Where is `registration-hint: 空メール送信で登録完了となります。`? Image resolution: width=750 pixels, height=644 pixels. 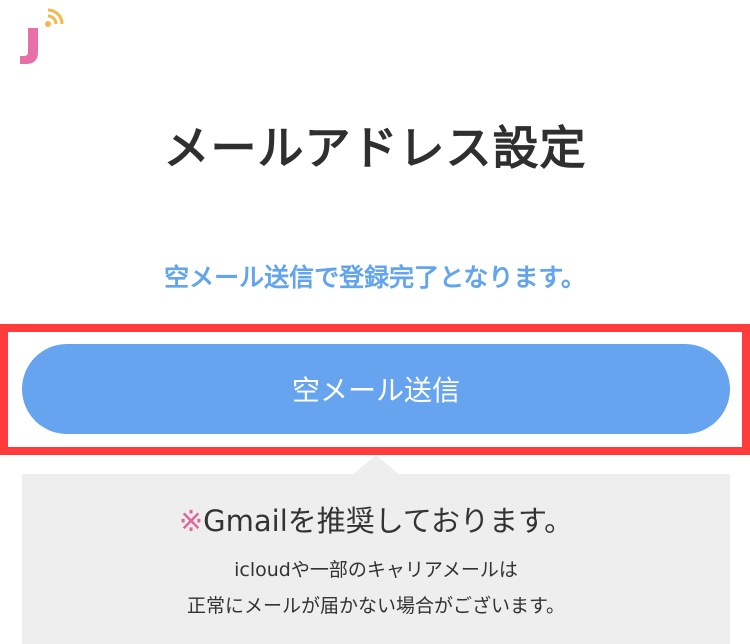
registration-hint: 空メール送信で登録完了となります。 is located at coordinates (375, 277).